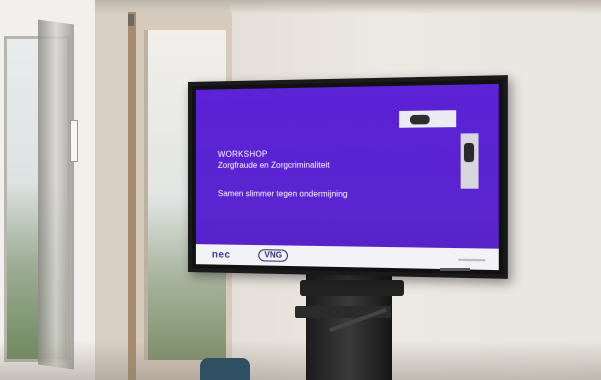 This screenshot has height=380, width=601. I want to click on blue-chair, so click(225, 369).